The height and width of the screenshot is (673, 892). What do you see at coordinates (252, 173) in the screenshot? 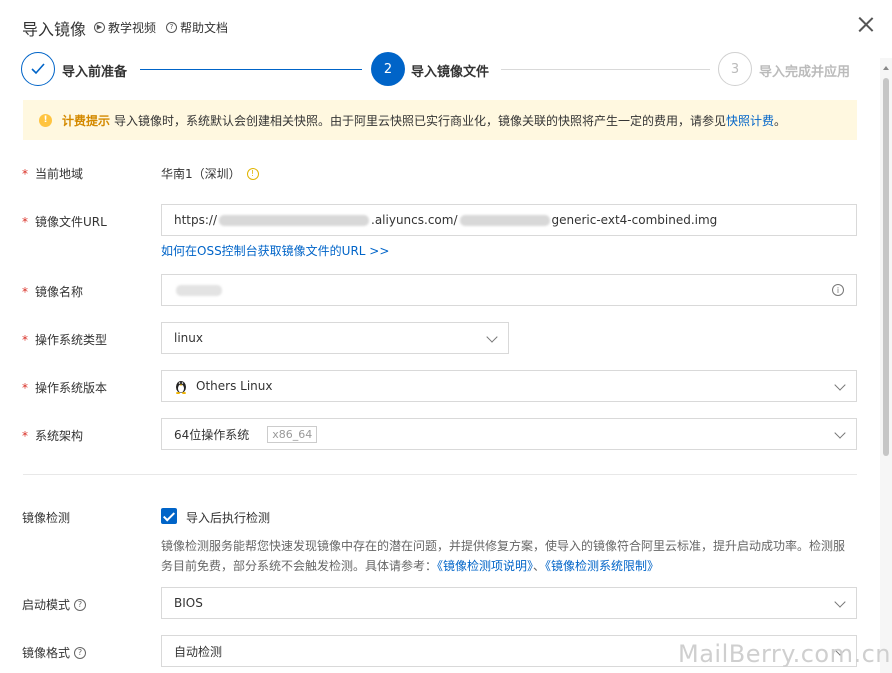
I see `info-icon: !` at bounding box center [252, 173].